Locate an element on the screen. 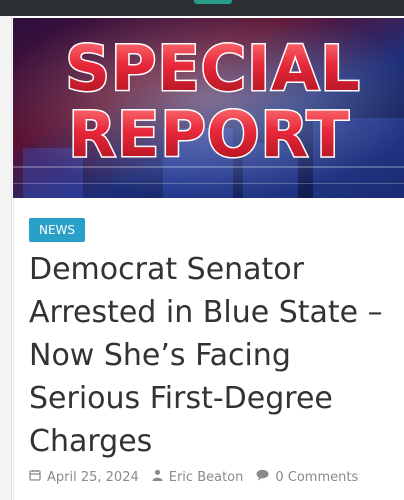 This screenshot has height=500, width=404. post-date-text: April 25, 2024 is located at coordinates (93, 477).